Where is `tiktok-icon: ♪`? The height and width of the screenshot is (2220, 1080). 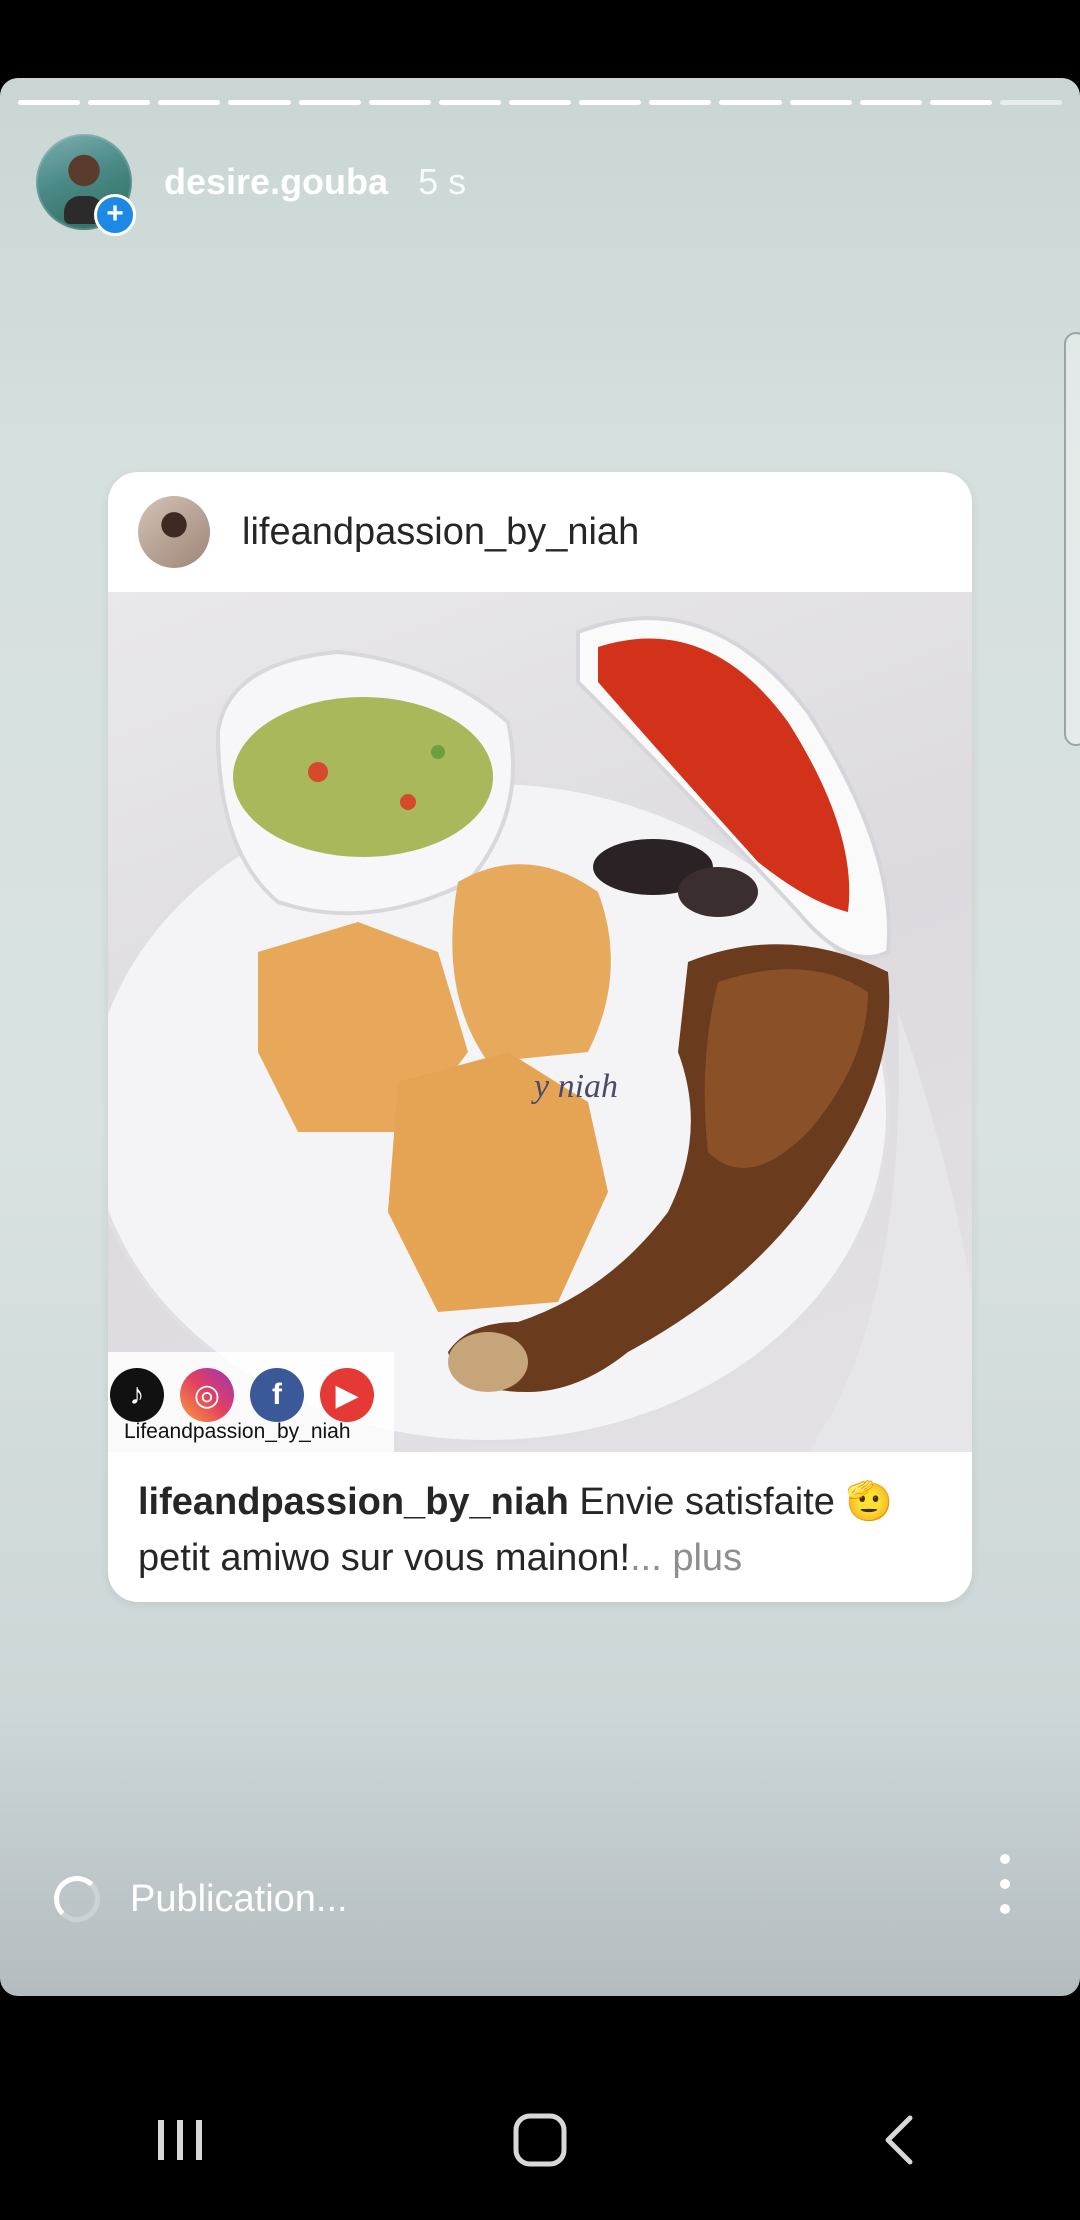
tiktok-icon: ♪ is located at coordinates (137, 1395).